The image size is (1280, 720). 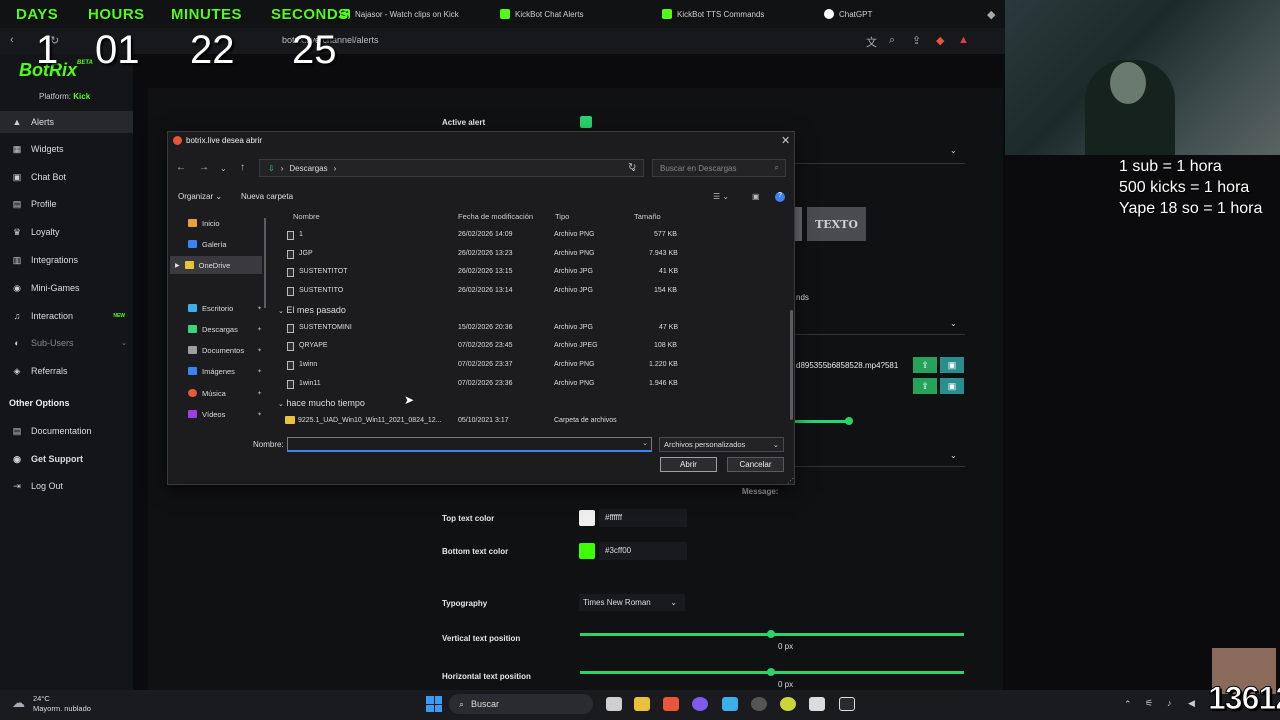 I want to click on sidebar-item-integrations: ▥ Integrations, so click(x=66, y=260).